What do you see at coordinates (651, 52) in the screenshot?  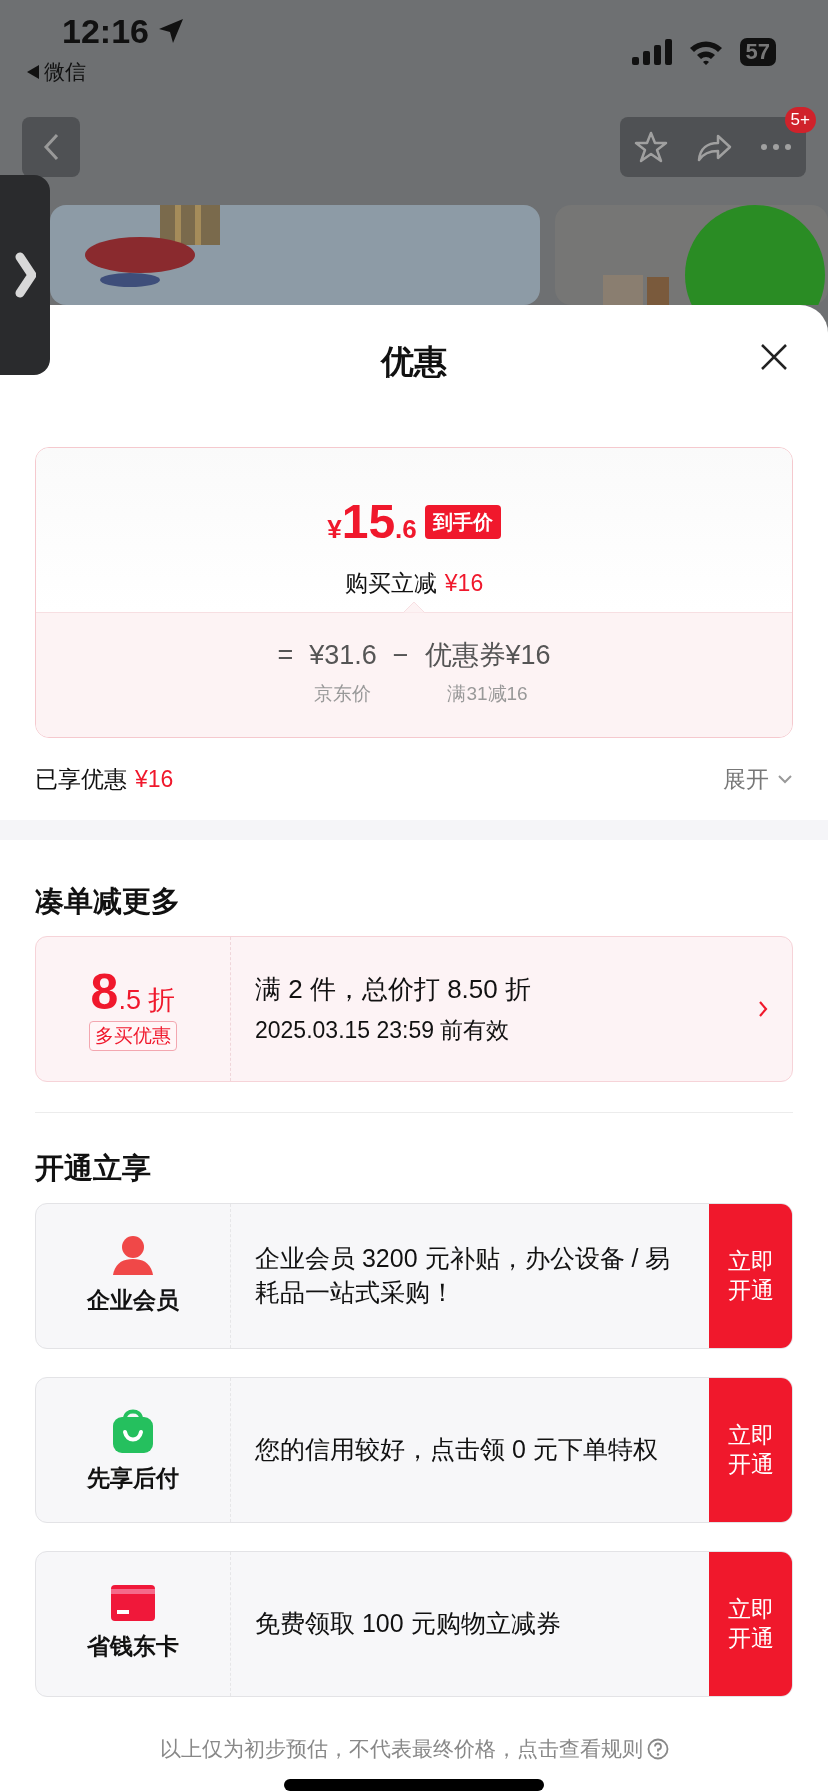 I see `signal-icon` at bounding box center [651, 52].